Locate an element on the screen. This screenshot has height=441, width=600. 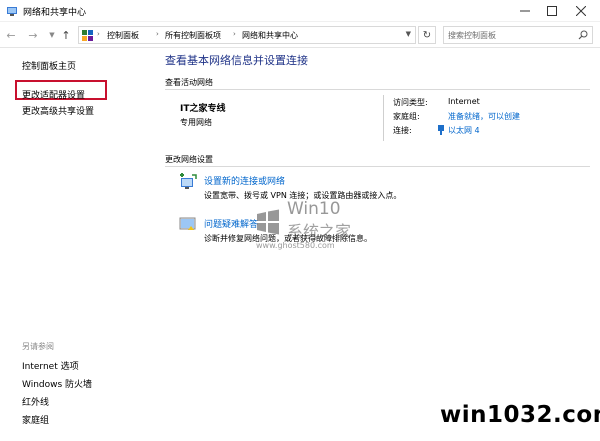
close-button is located at coordinates (581, 11).